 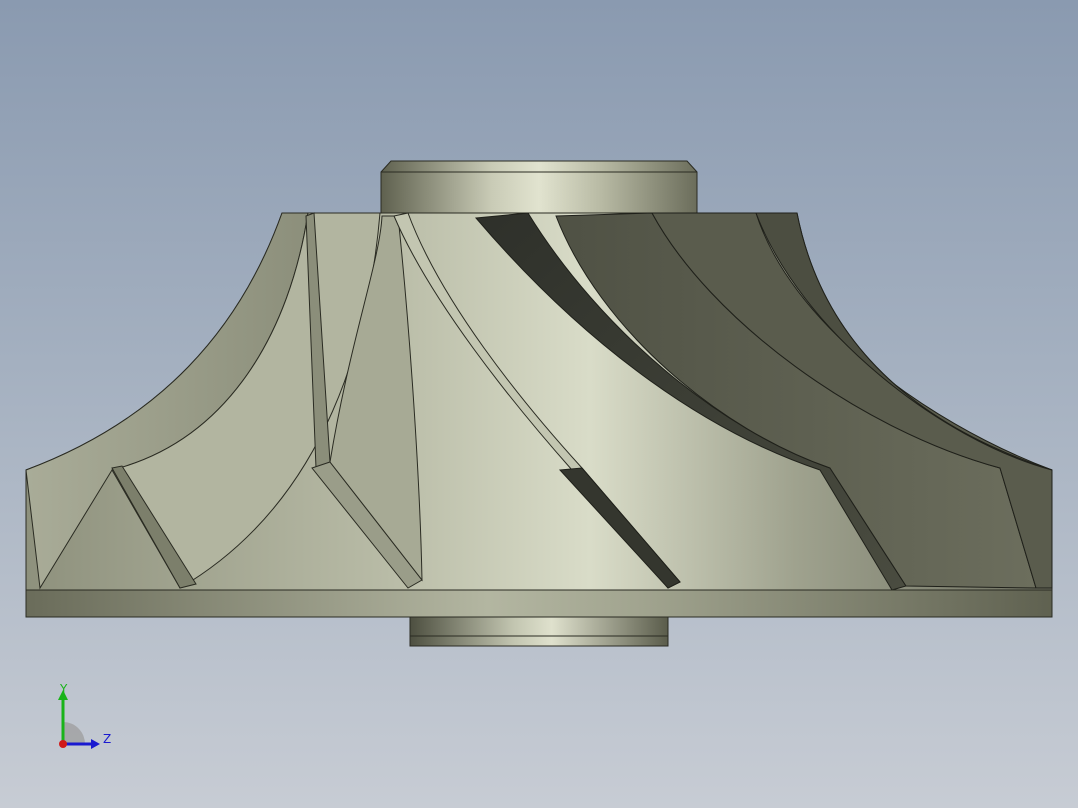 What do you see at coordinates (107, 739) in the screenshot?
I see `z-axis-label: Z` at bounding box center [107, 739].